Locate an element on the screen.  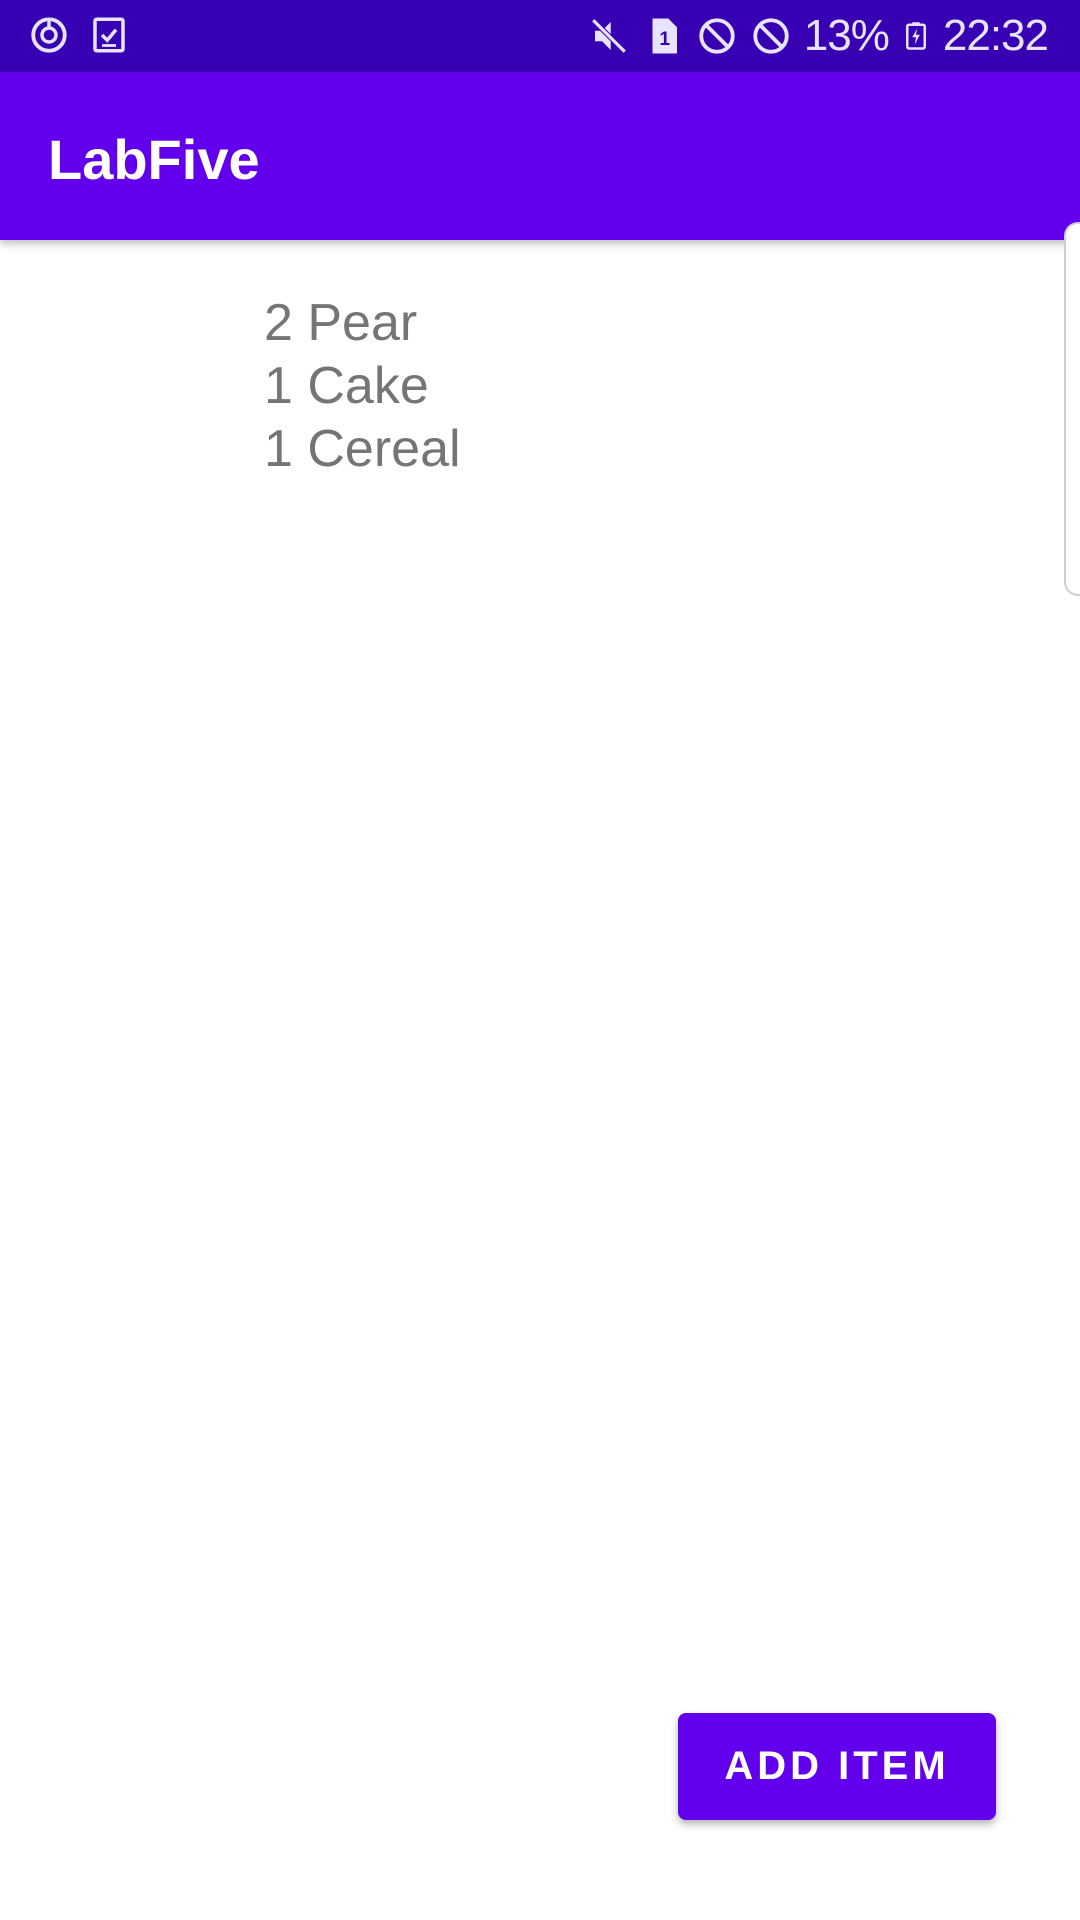
sim-label: 1 is located at coordinates (664, 39).